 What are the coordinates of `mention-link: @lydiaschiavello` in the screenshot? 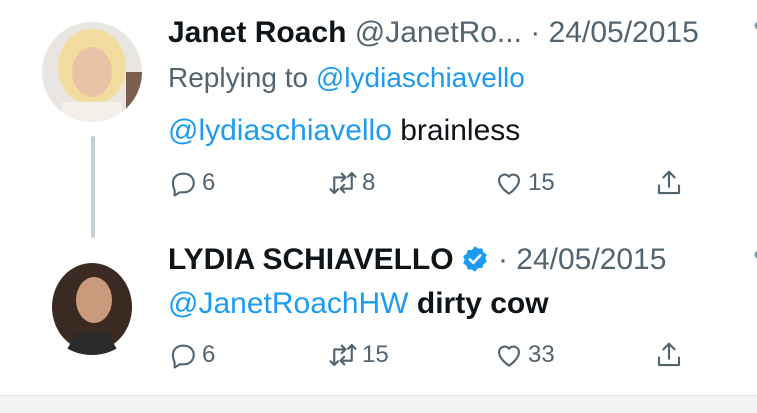 It's located at (280, 130).